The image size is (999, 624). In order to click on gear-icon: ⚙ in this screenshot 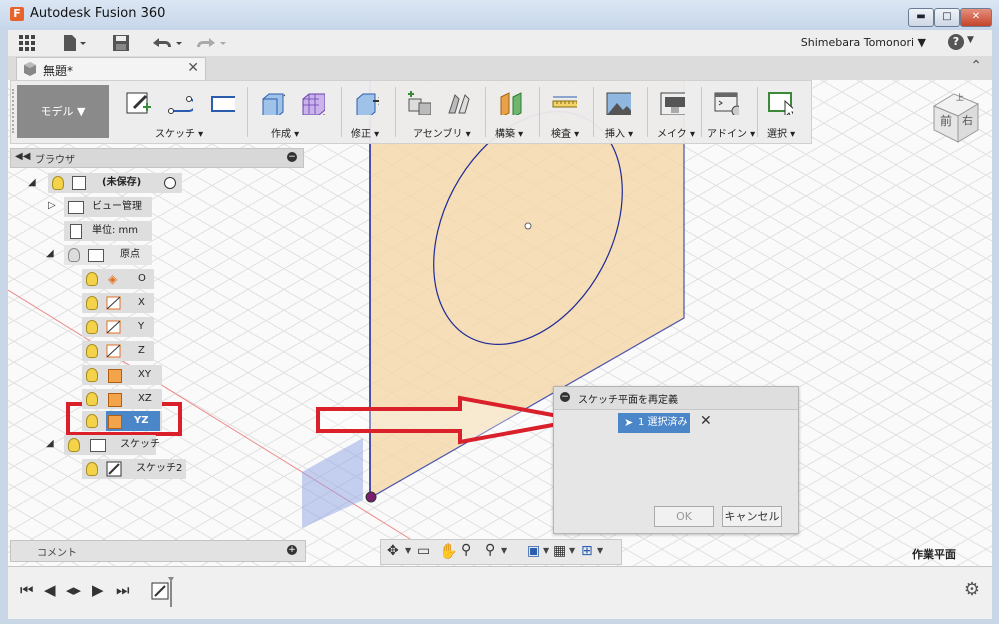, I will do `click(972, 589)`.